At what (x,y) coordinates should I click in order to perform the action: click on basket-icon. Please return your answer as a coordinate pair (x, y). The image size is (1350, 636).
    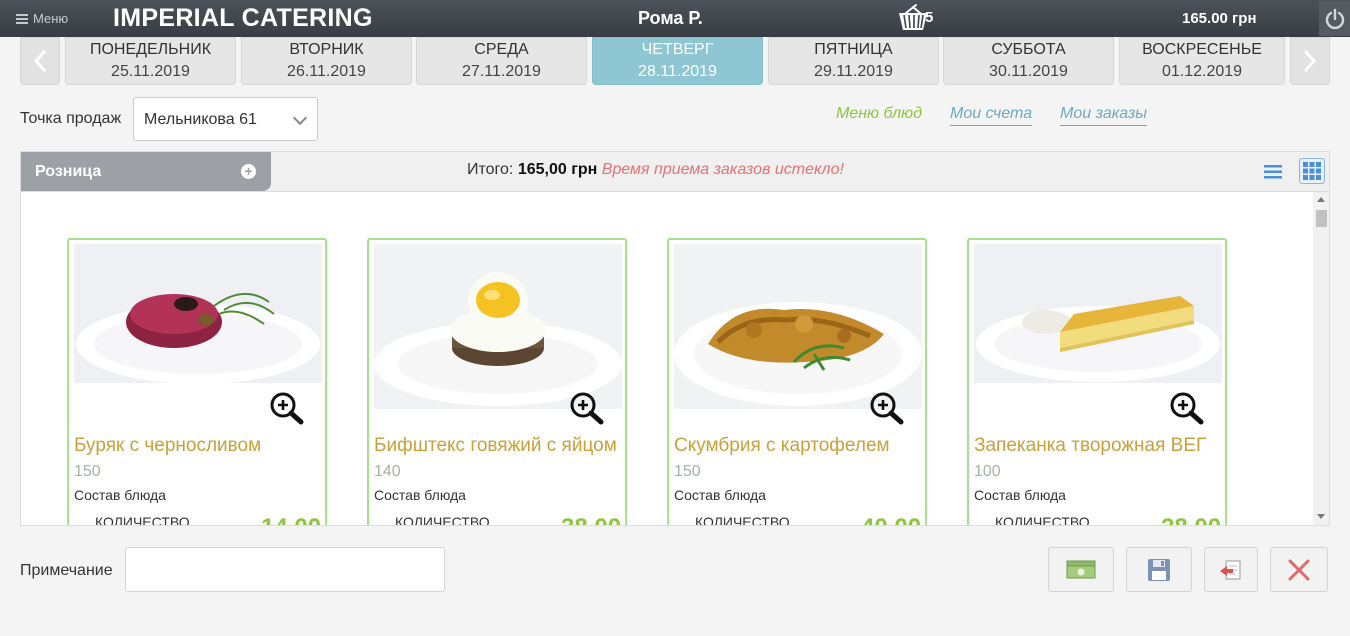
    Looking at the image, I should click on (918, 18).